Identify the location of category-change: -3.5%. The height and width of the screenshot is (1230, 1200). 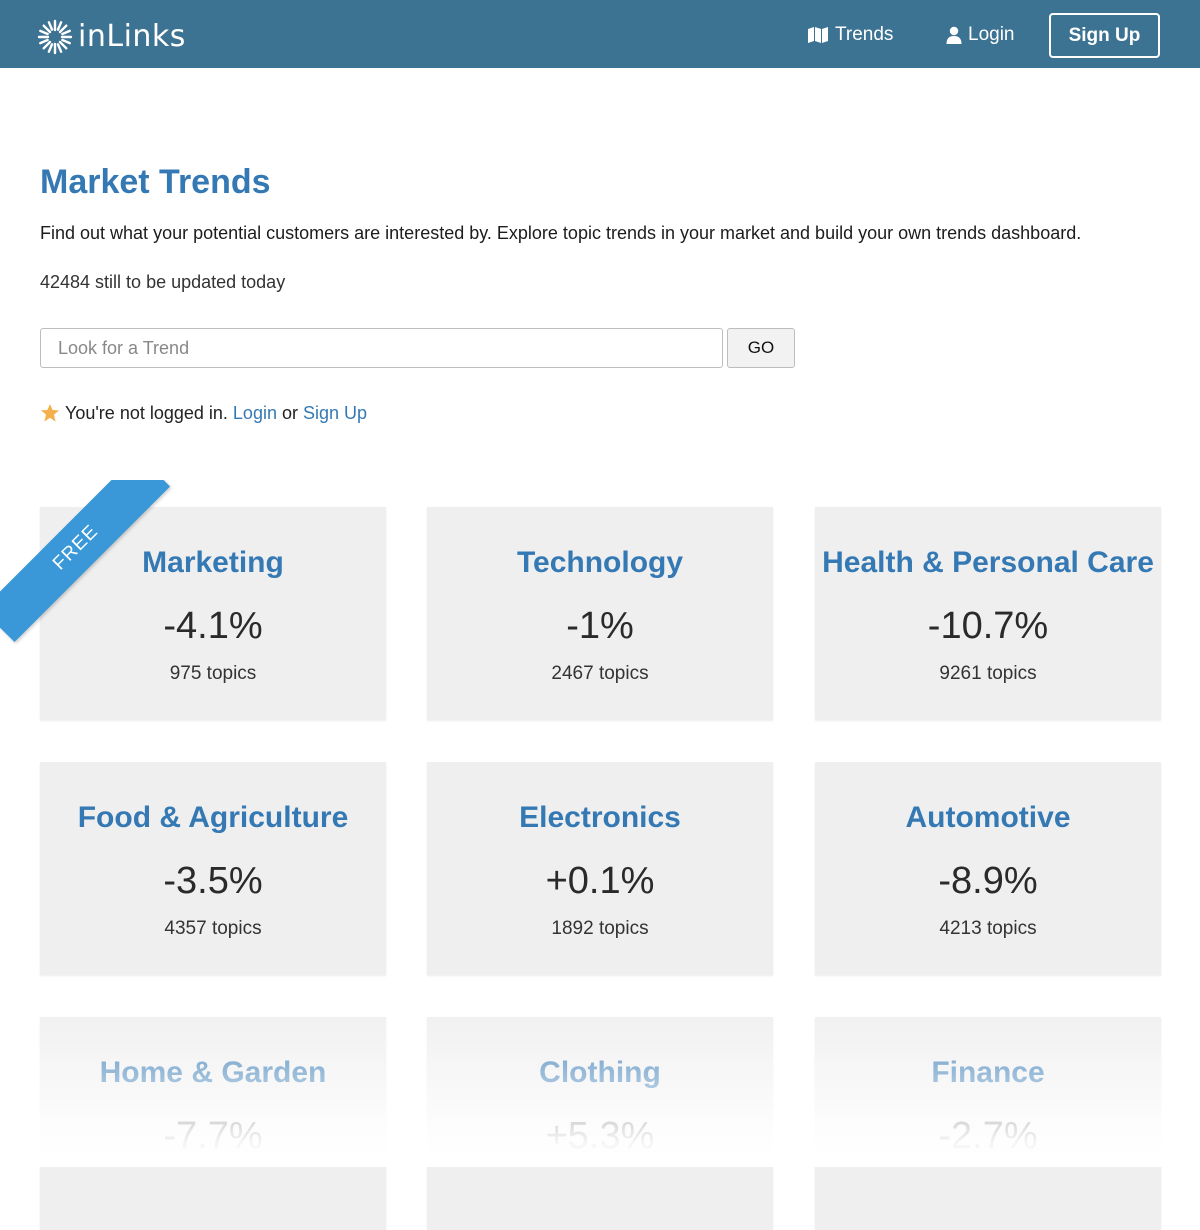
(213, 881).